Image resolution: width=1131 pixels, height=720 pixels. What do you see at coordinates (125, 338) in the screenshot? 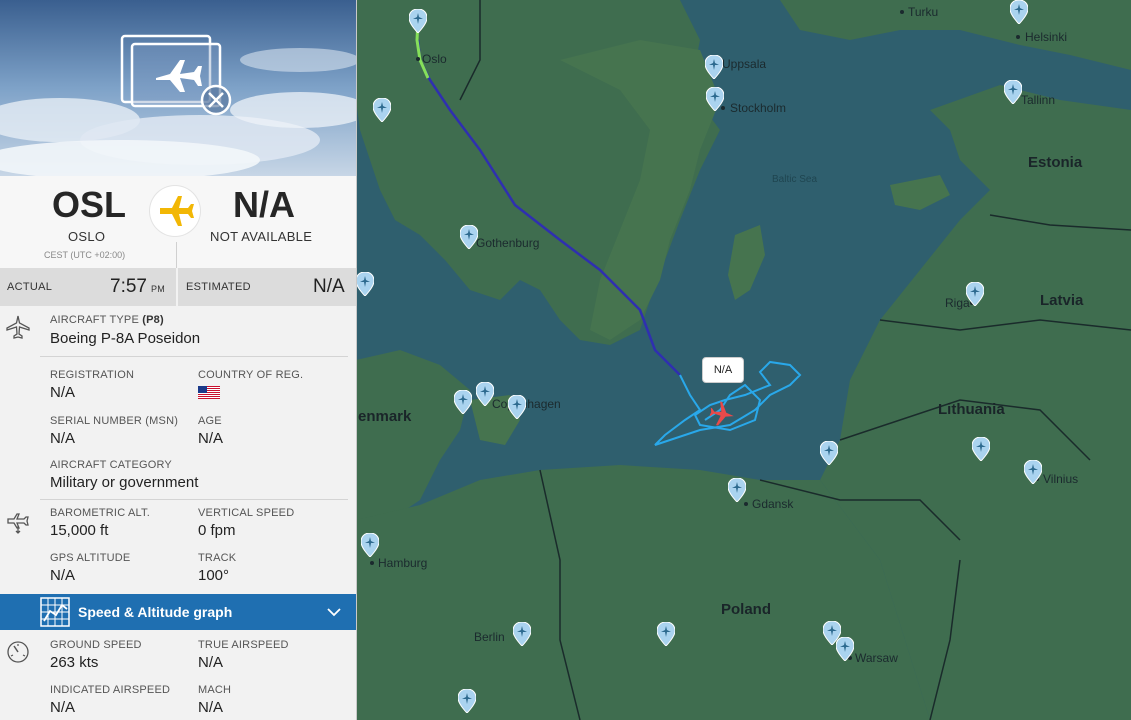
I see `aircraft-type-value: Boeing P-8A Poseidon` at bounding box center [125, 338].